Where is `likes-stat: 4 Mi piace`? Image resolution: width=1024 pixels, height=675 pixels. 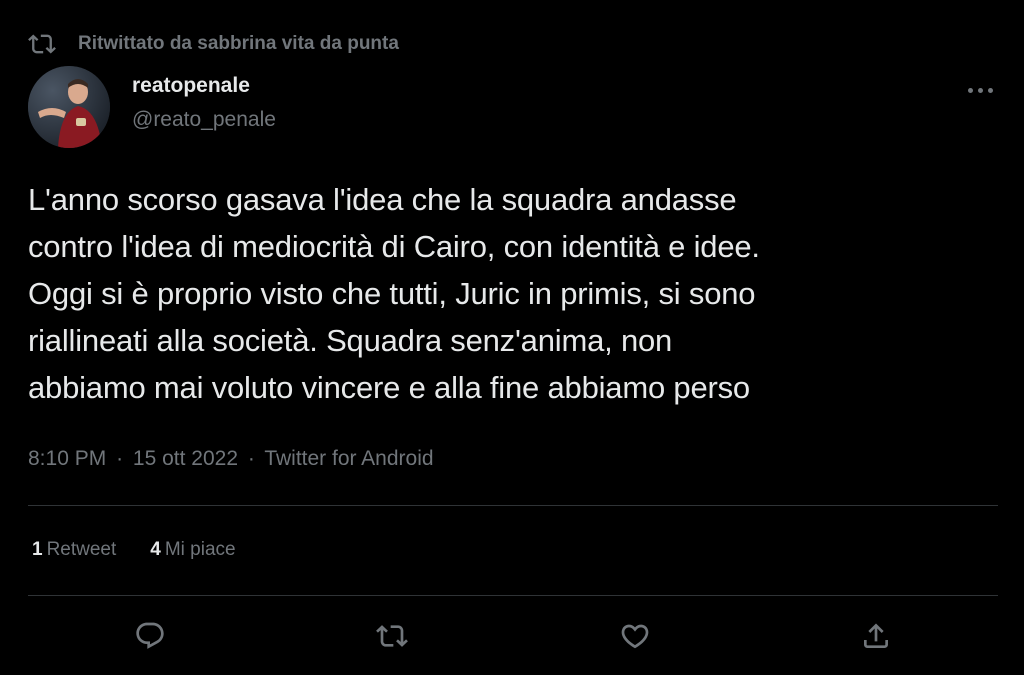
likes-stat: 4 Mi piace is located at coordinates (192, 550).